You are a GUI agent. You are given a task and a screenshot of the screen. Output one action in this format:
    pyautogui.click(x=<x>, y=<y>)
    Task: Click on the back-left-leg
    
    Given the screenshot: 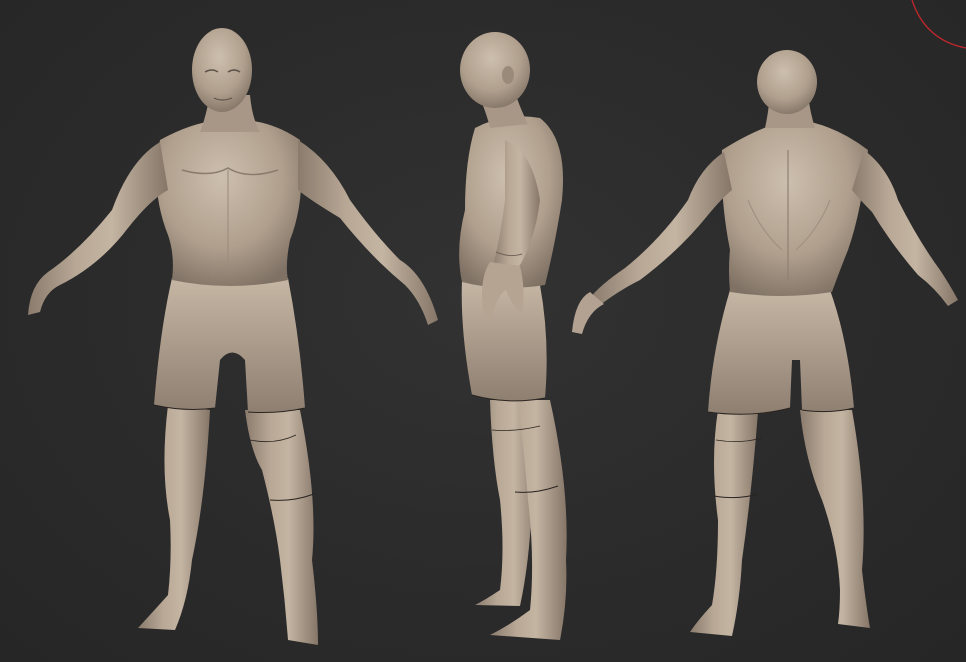 What is the action you would take?
    pyautogui.click(x=724, y=523)
    